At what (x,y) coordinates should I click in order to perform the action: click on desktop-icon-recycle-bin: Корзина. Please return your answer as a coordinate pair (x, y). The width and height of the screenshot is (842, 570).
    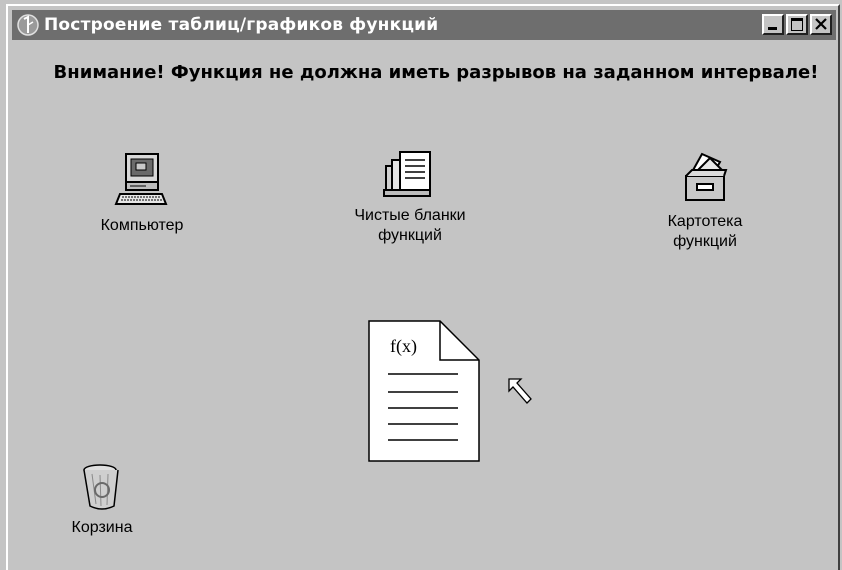
    Looking at the image, I should click on (102, 500).